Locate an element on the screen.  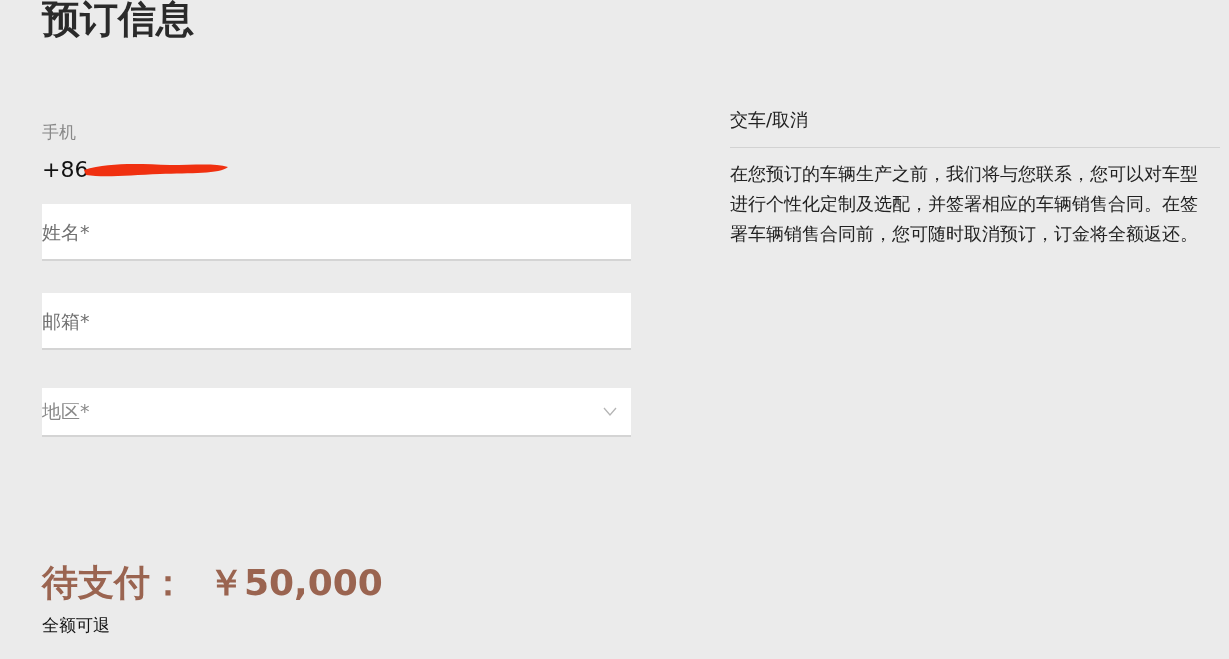
amount-due-label: 待支付： is located at coordinates (114, 583).